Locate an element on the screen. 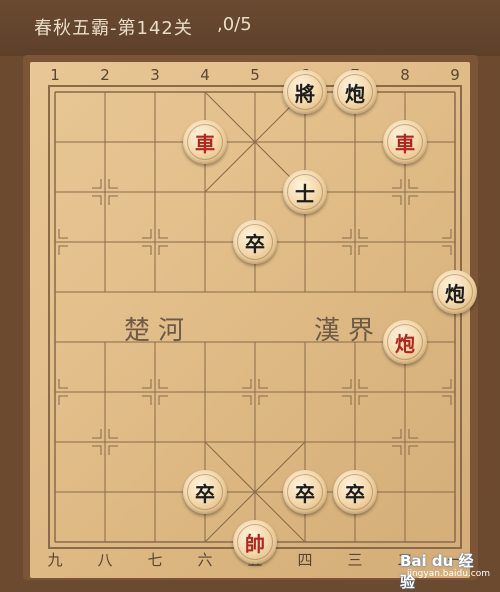 This screenshot has height=592, width=500. red-piece: 炮 is located at coordinates (405, 342).